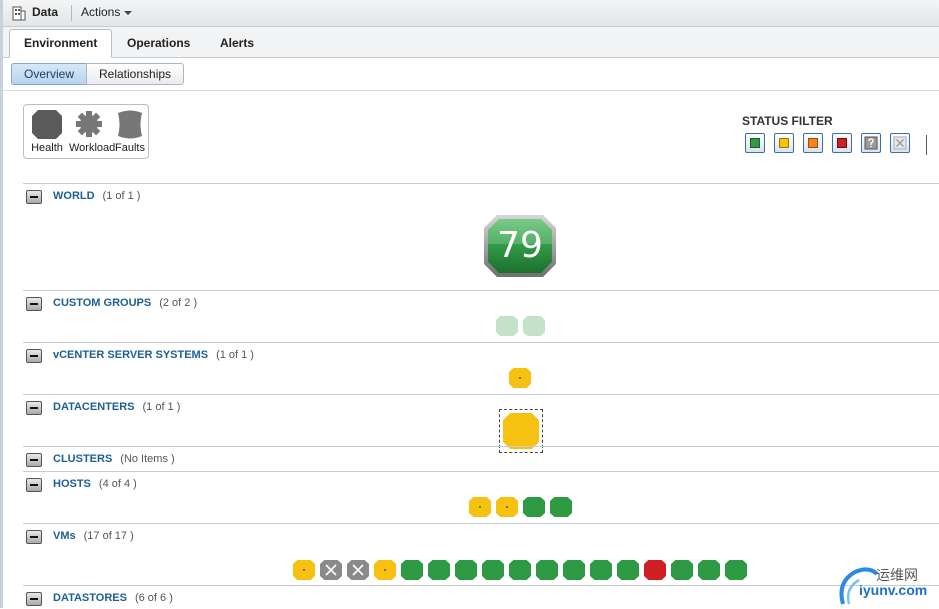 This screenshot has height=609, width=939. I want to click on status-filter-orange, so click(813, 143).